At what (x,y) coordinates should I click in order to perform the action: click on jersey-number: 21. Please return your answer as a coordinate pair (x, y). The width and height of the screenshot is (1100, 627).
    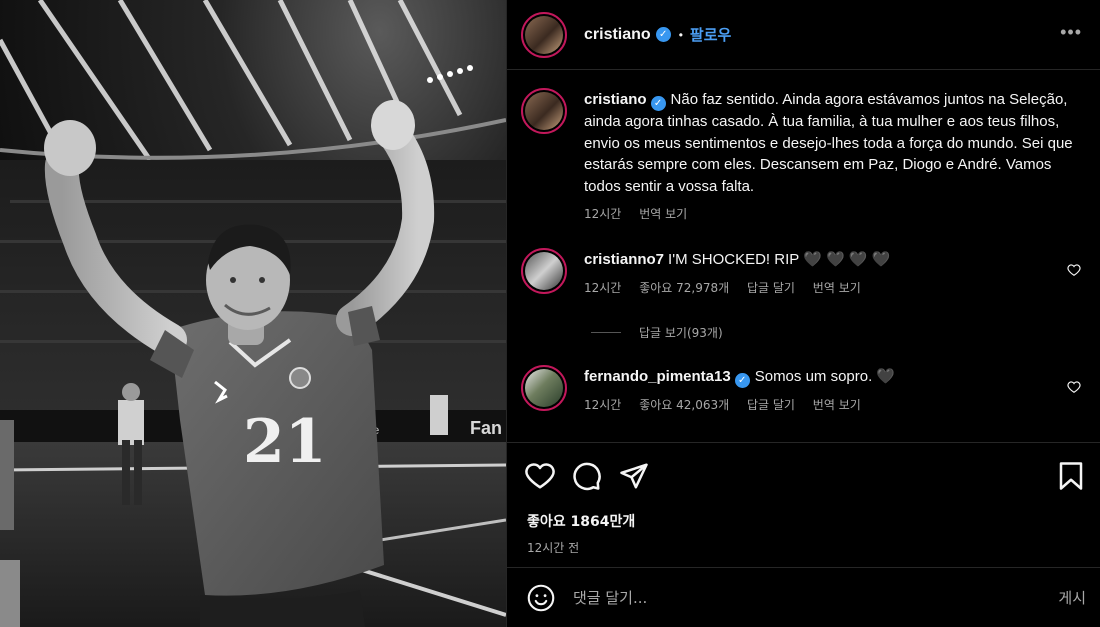
    Looking at the image, I should click on (285, 442).